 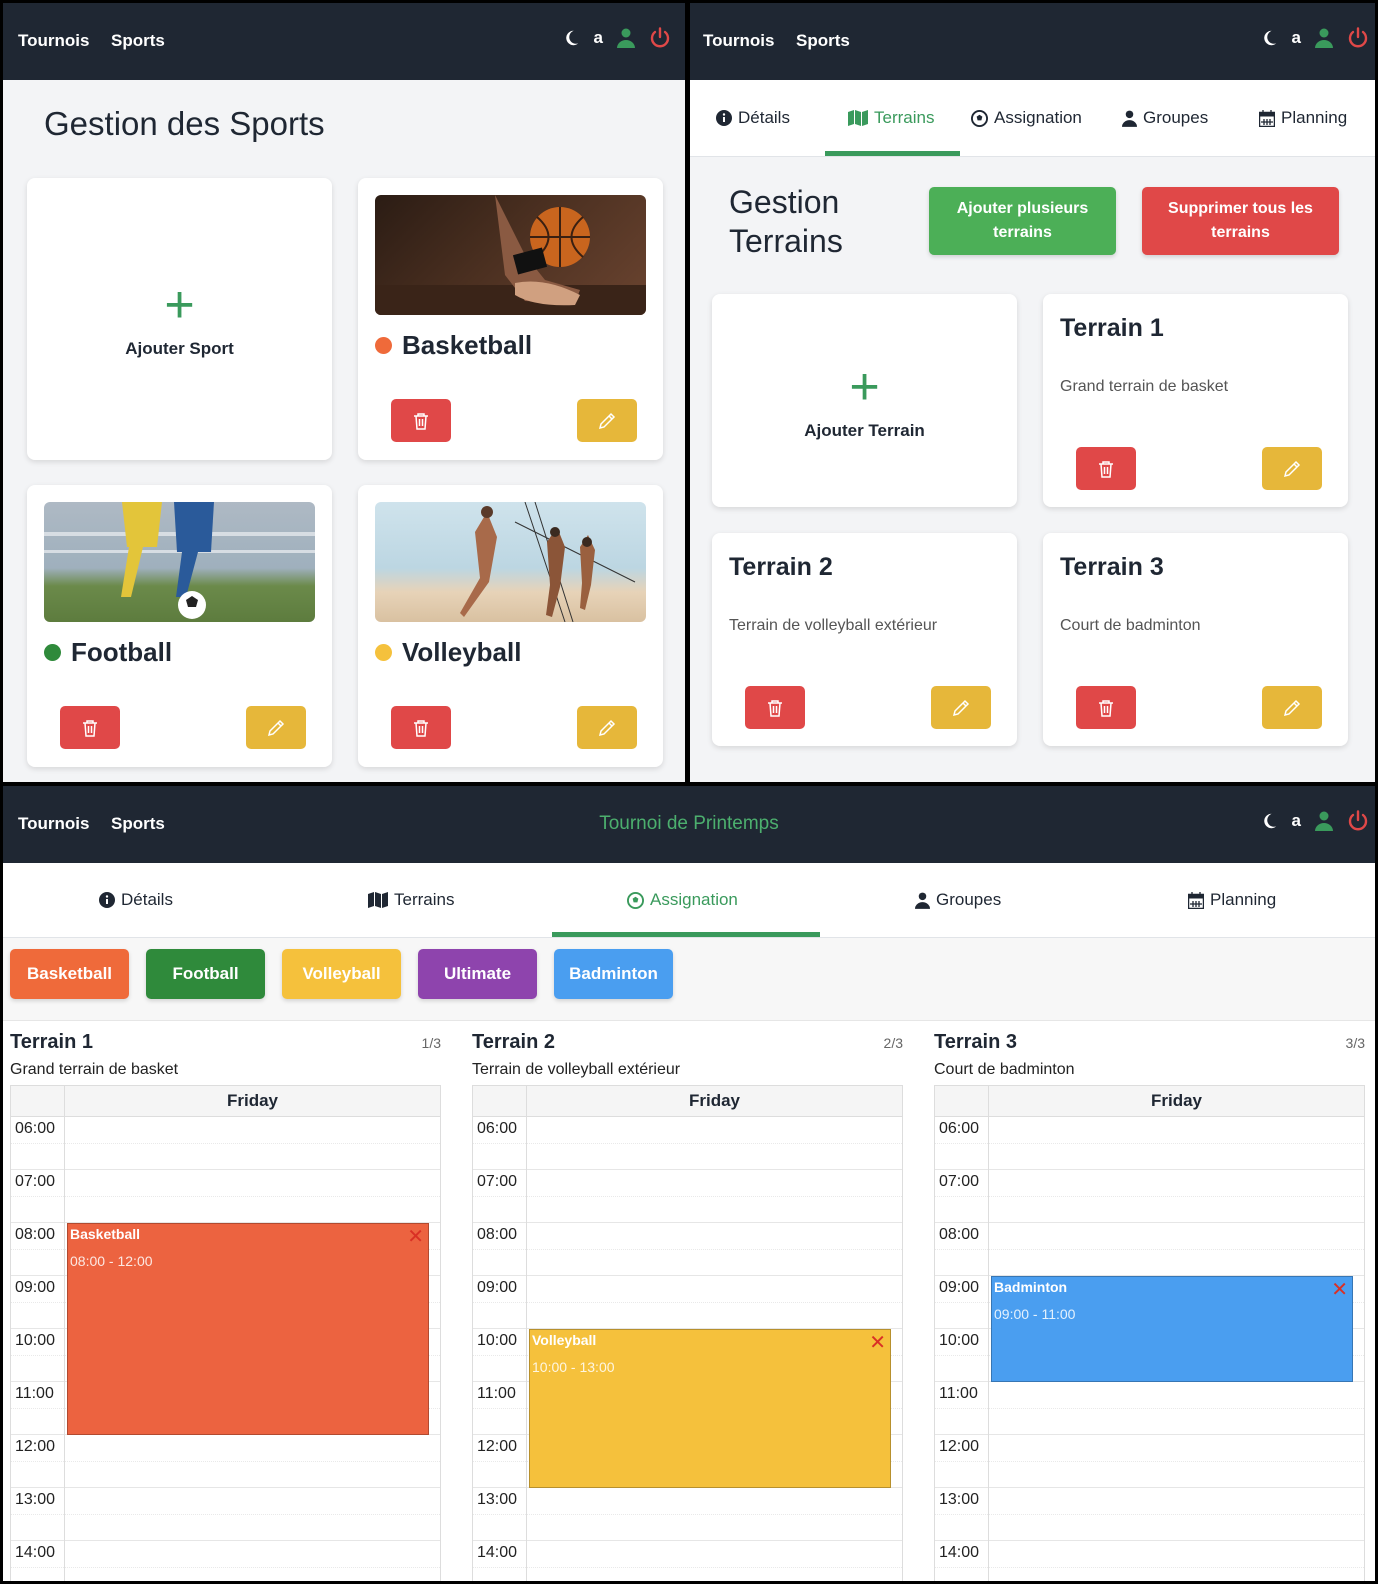 What do you see at coordinates (959, 1234) in the screenshot?
I see `time-label: 08:00` at bounding box center [959, 1234].